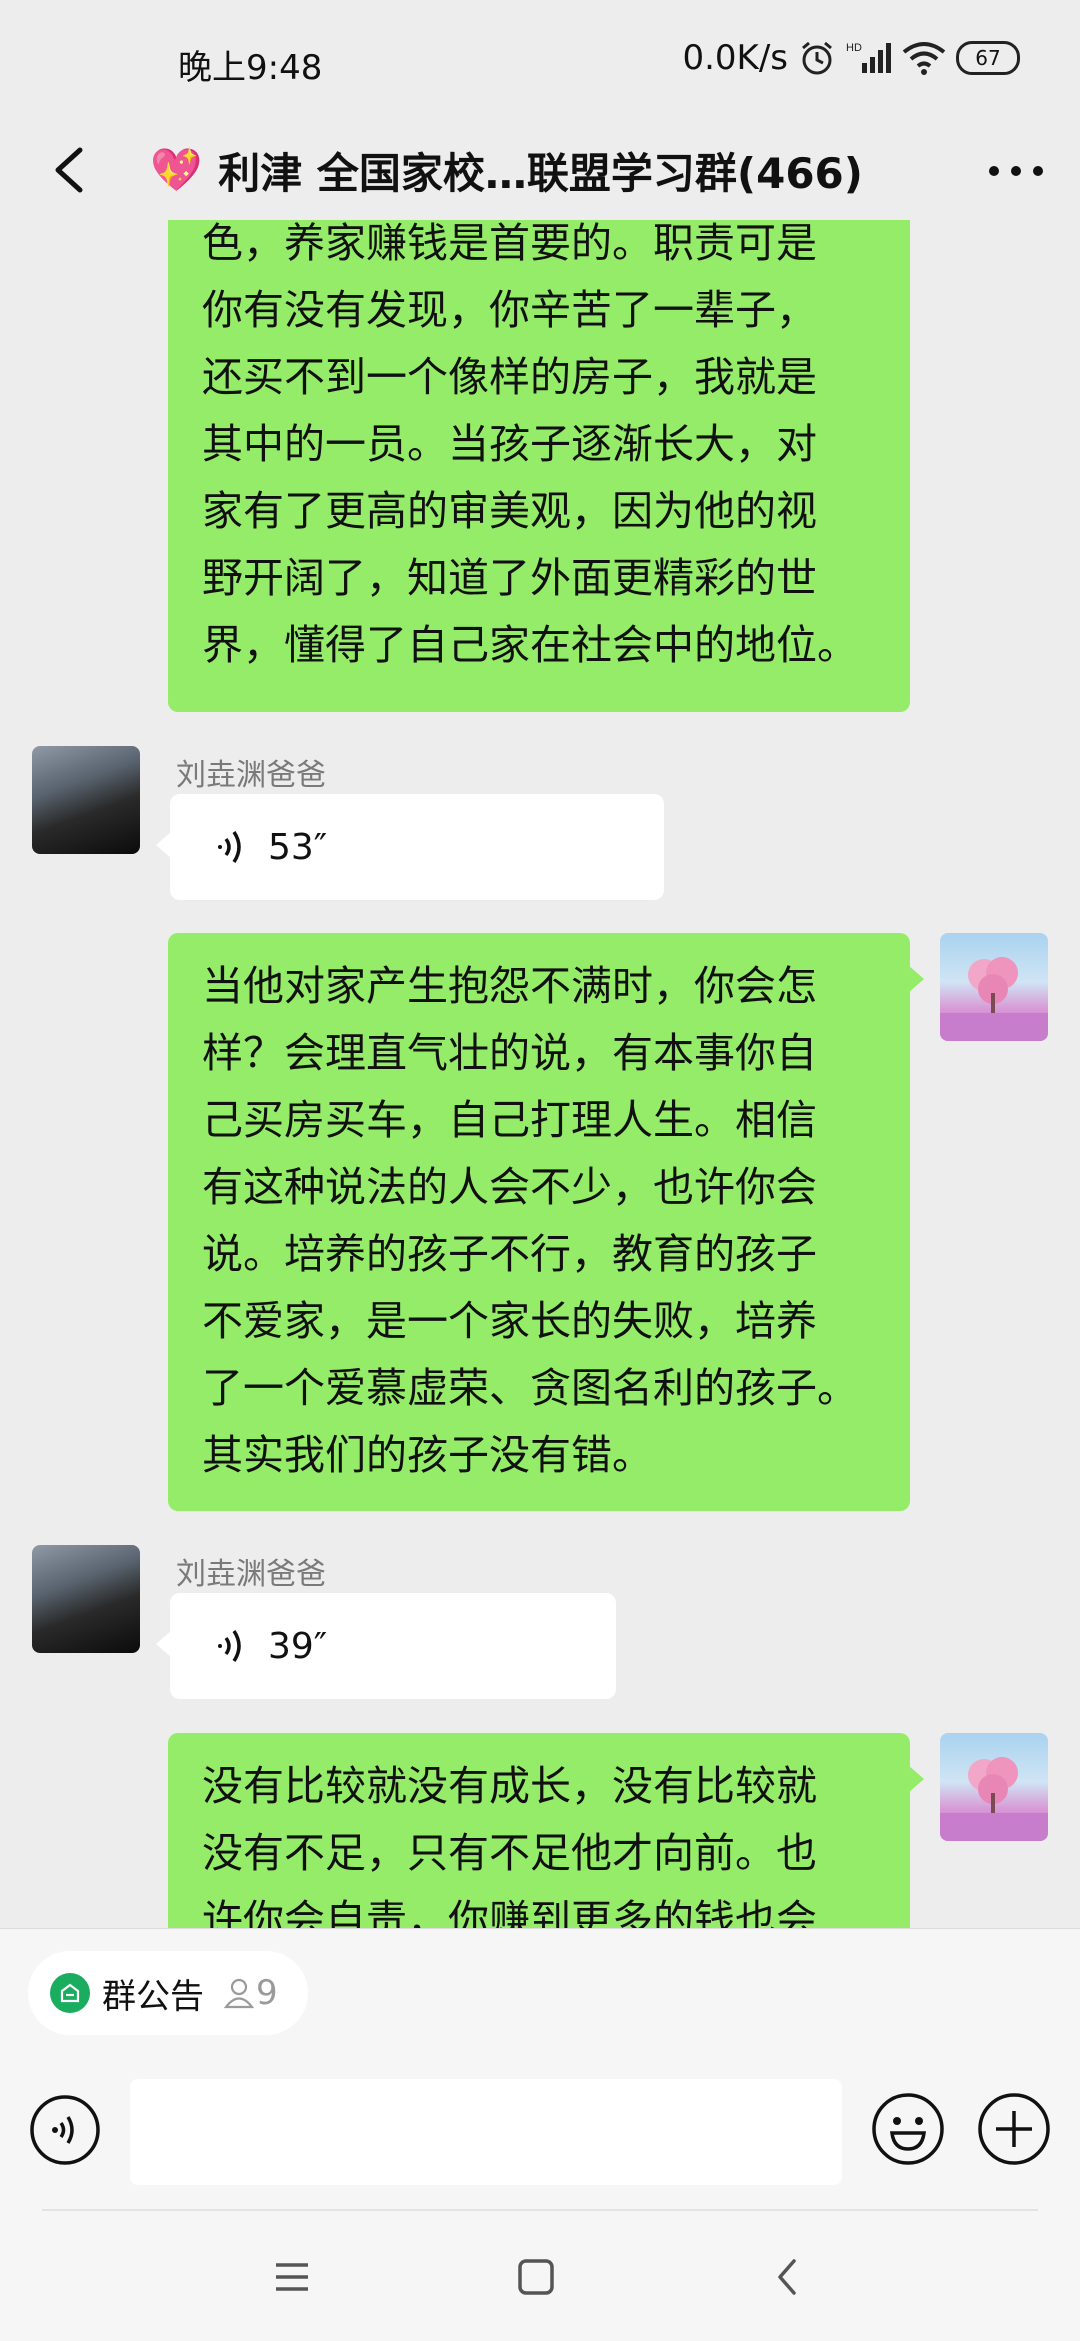 The width and height of the screenshot is (1080, 2341). What do you see at coordinates (988, 58) in the screenshot?
I see `battery-indicator: 67` at bounding box center [988, 58].